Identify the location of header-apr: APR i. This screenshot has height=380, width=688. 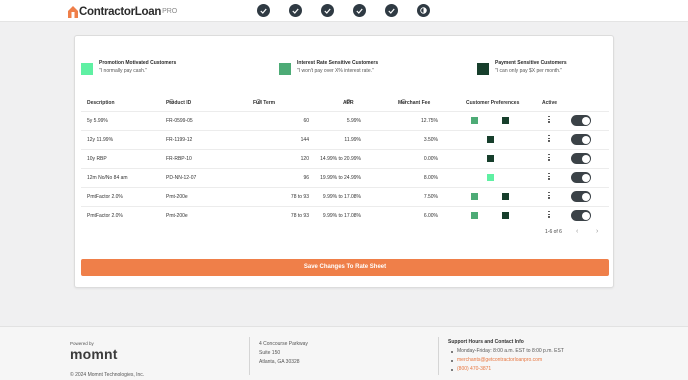
(348, 102).